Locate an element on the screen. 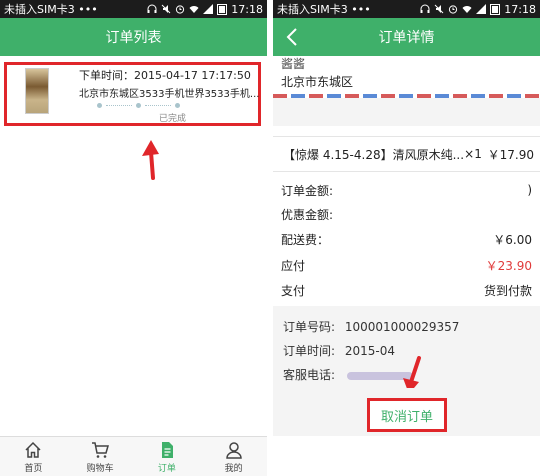  tab-orders: 订单 is located at coordinates (167, 456).